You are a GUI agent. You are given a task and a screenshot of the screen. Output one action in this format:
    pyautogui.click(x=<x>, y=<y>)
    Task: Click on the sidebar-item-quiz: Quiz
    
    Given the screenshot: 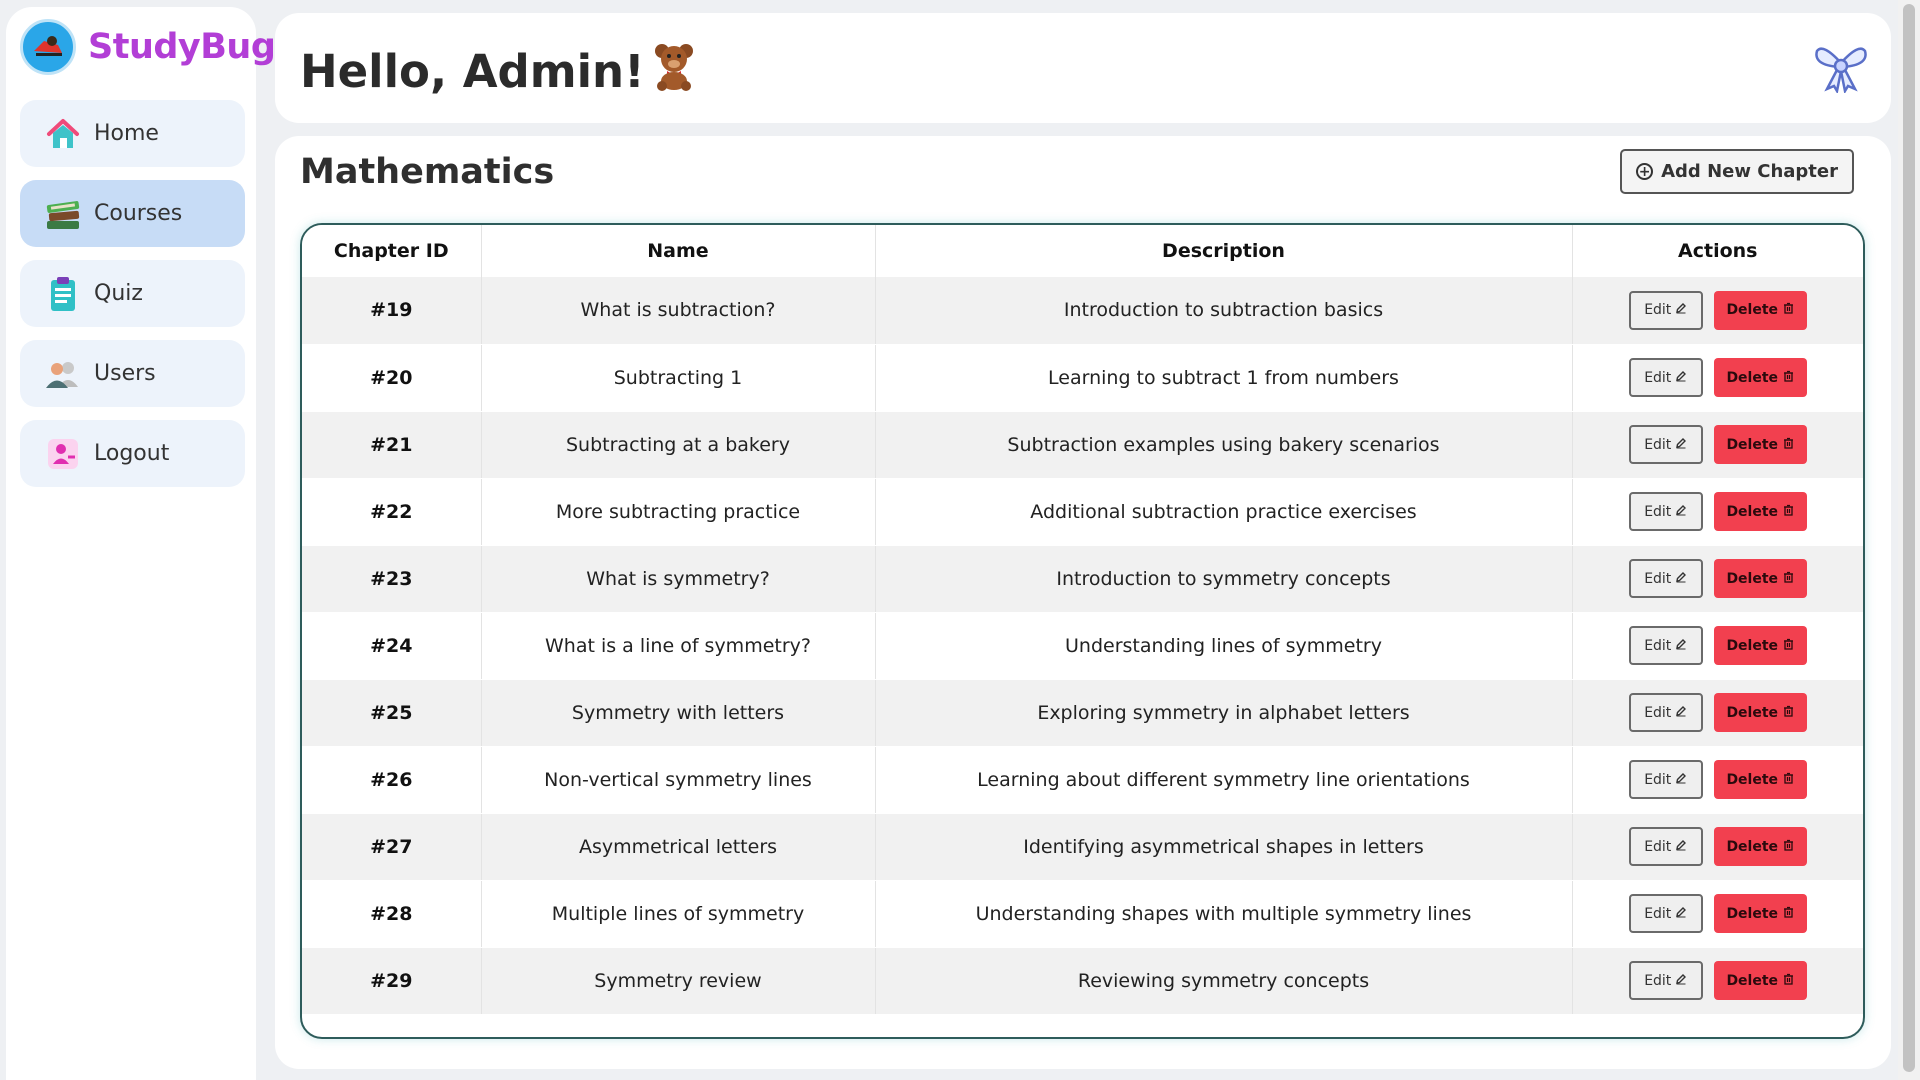 What is the action you would take?
    pyautogui.click(x=132, y=293)
    